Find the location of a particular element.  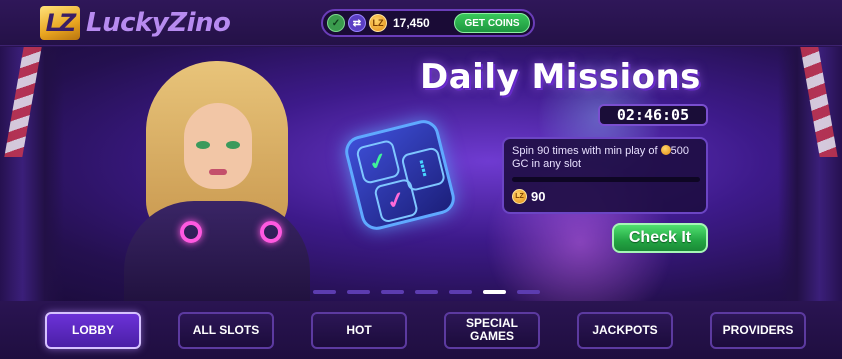

check-it-button: Check It is located at coordinates (660, 238).